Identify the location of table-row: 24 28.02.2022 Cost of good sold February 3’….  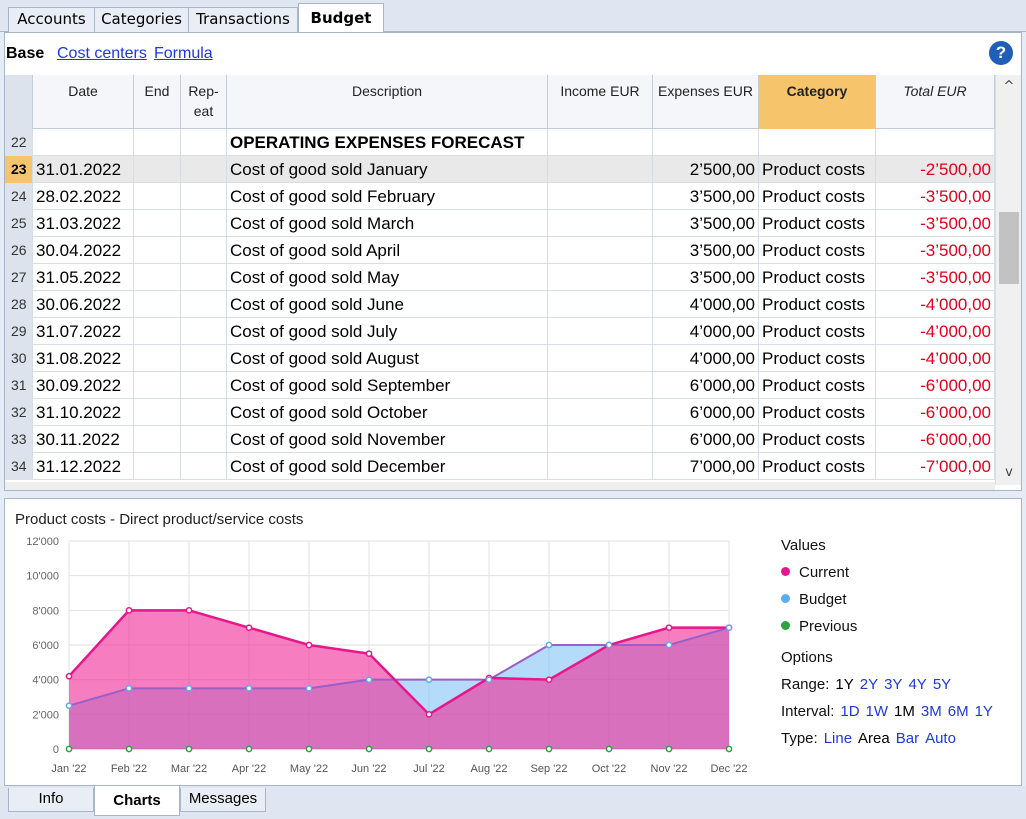
(500, 196).